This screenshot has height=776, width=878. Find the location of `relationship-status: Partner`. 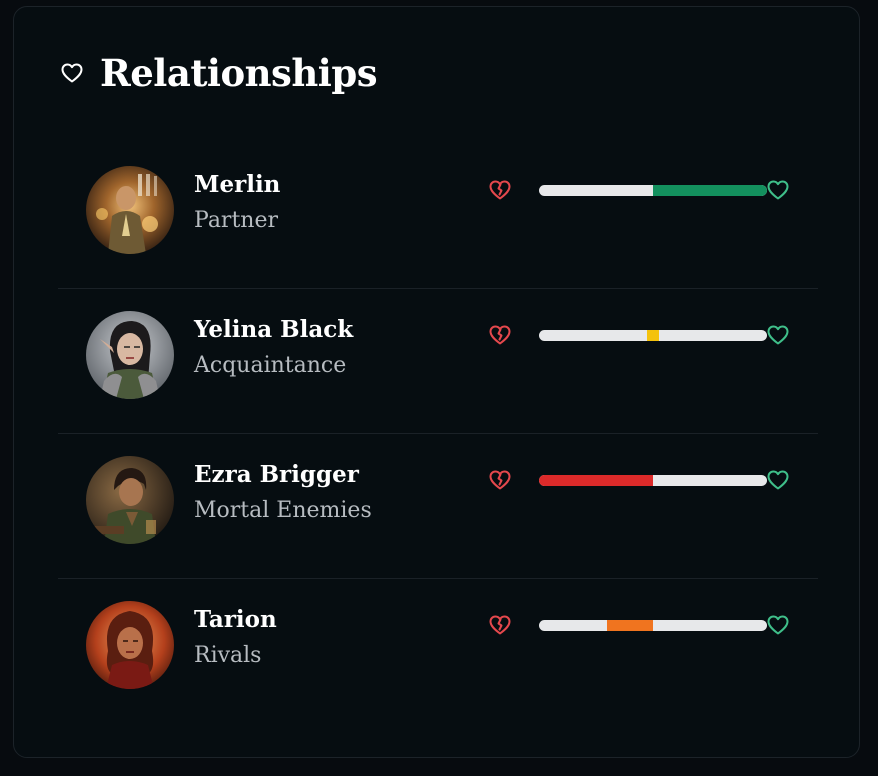

relationship-status: Partner is located at coordinates (236, 220).